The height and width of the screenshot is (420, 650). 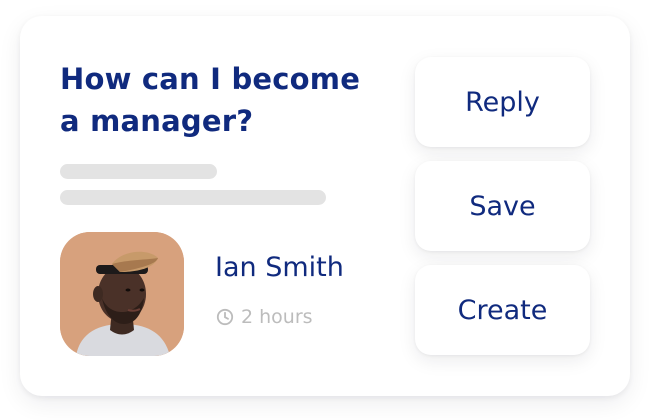 I want to click on post-time-label: 2 hours, so click(x=277, y=317).